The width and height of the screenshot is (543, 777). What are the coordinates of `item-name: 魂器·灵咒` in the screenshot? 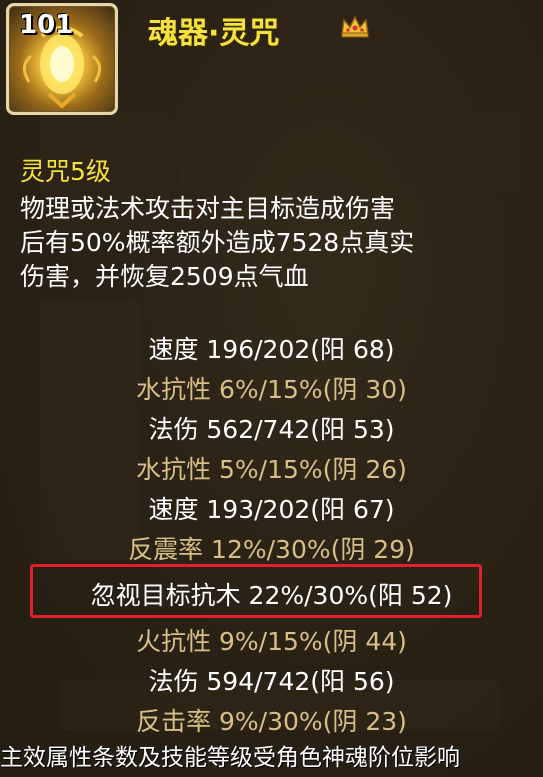 It's located at (214, 33).